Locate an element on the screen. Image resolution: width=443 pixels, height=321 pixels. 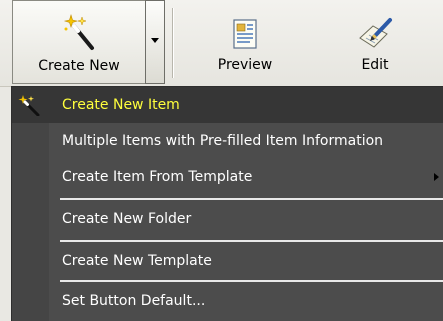
create-new-dropdown-arrow is located at coordinates (155, 42).